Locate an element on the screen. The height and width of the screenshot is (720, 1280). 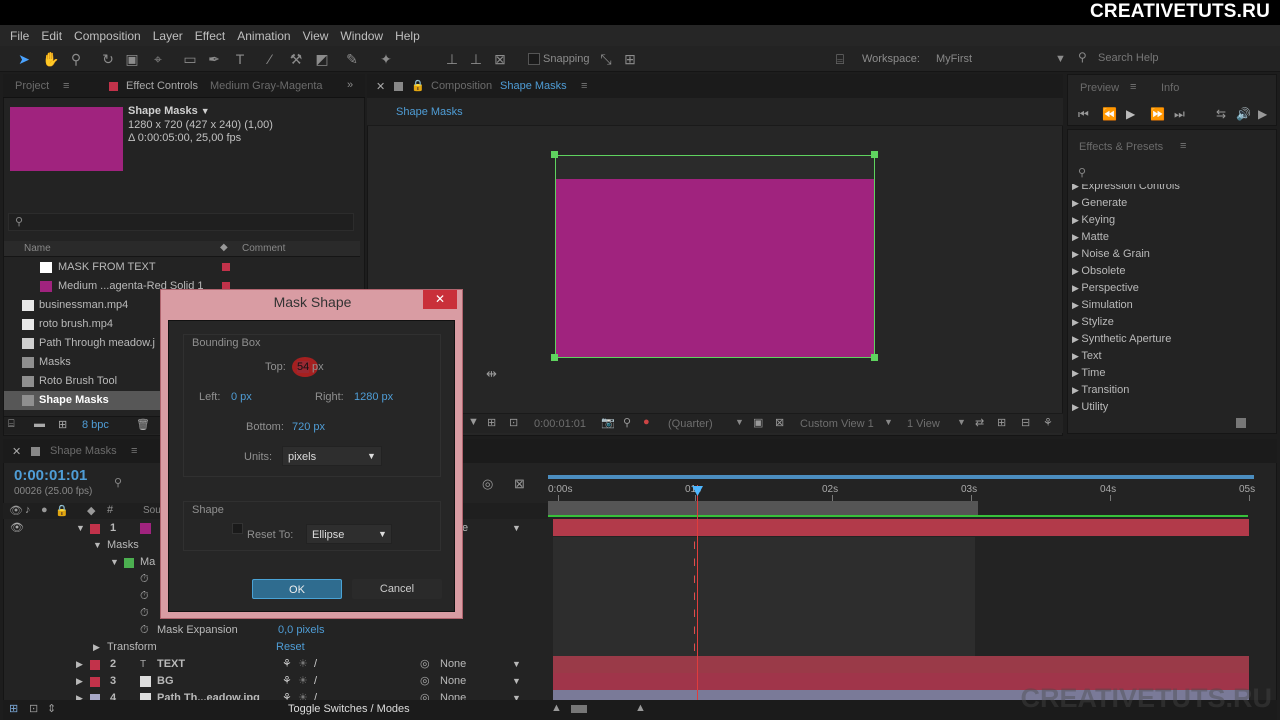
world-axis-icon: ⊥ is located at coordinates (476, 59).